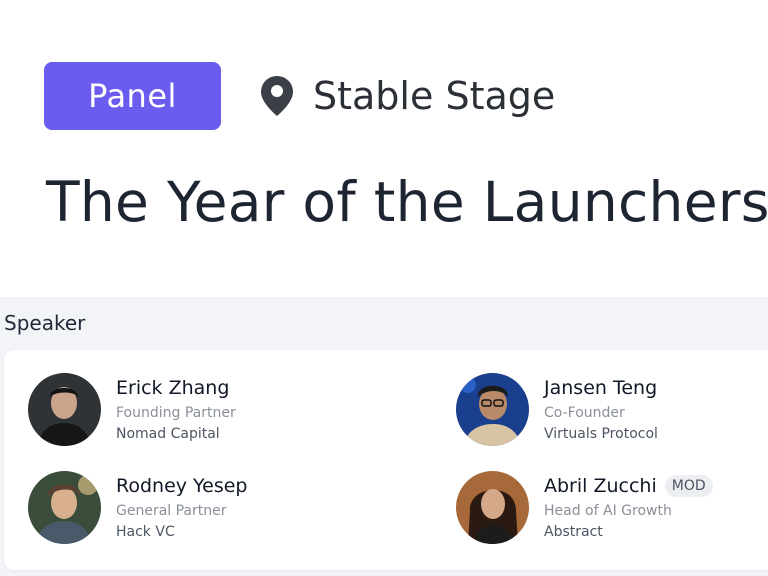 The width and height of the screenshot is (768, 576). What do you see at coordinates (584, 413) in the screenshot?
I see `speaker-role: Co-Founder` at bounding box center [584, 413].